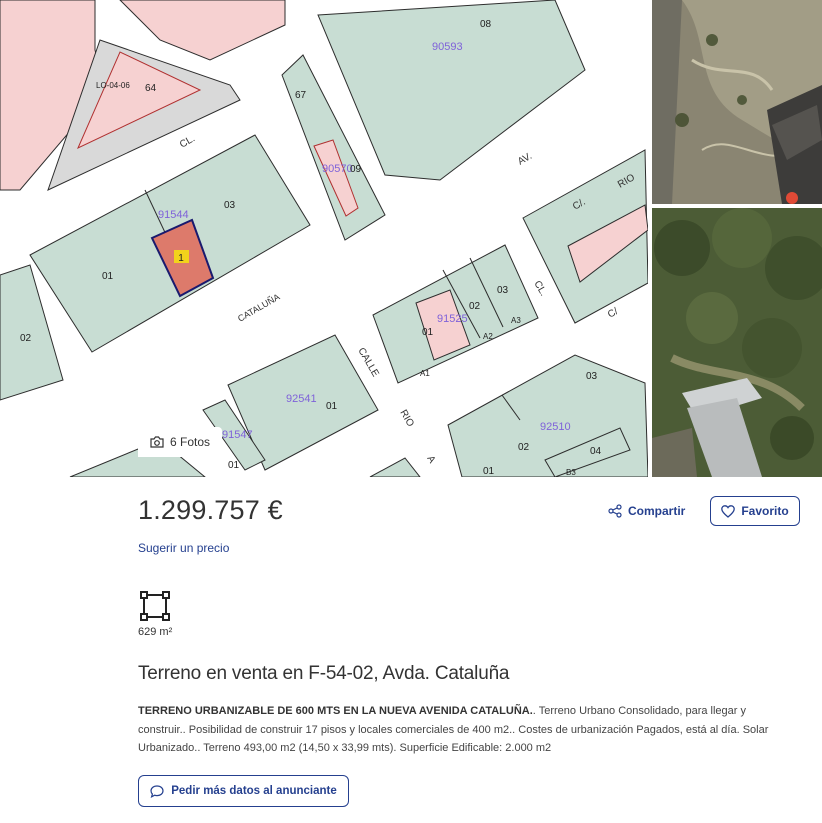  Describe the element at coordinates (237, 435) in the screenshot. I see `map-parcel-label: 91547` at that location.